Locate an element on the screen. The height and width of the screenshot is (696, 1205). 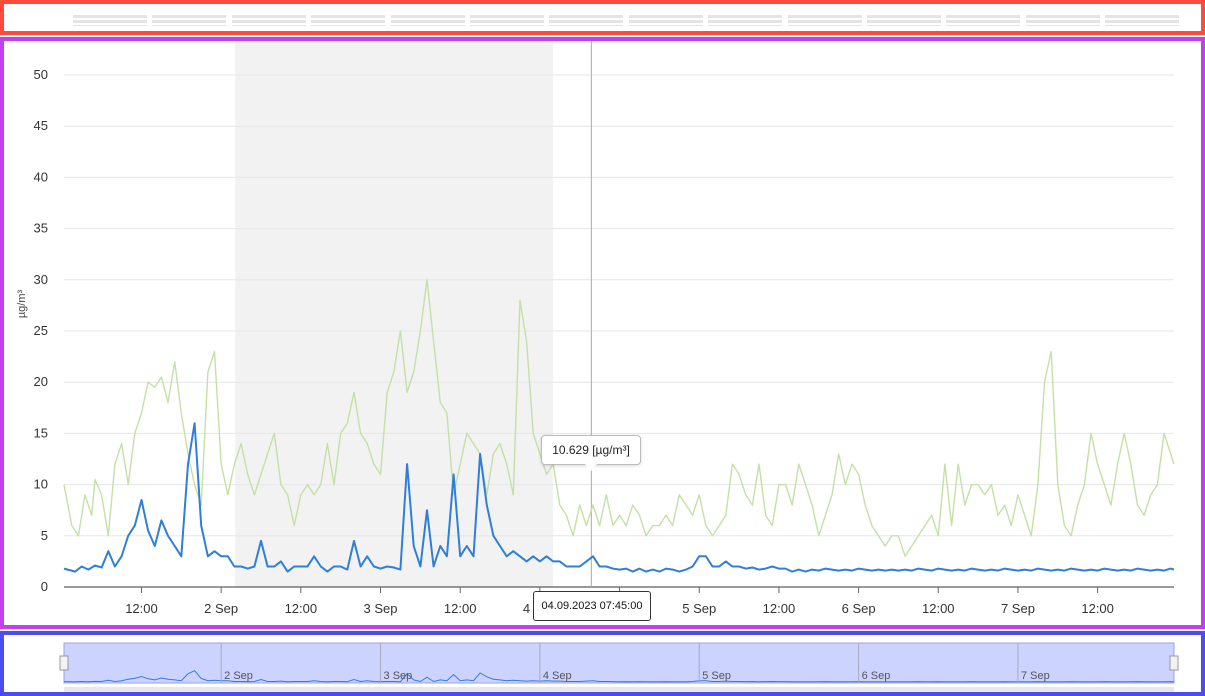
navigator-label: 6 Sep is located at coordinates (876, 676).